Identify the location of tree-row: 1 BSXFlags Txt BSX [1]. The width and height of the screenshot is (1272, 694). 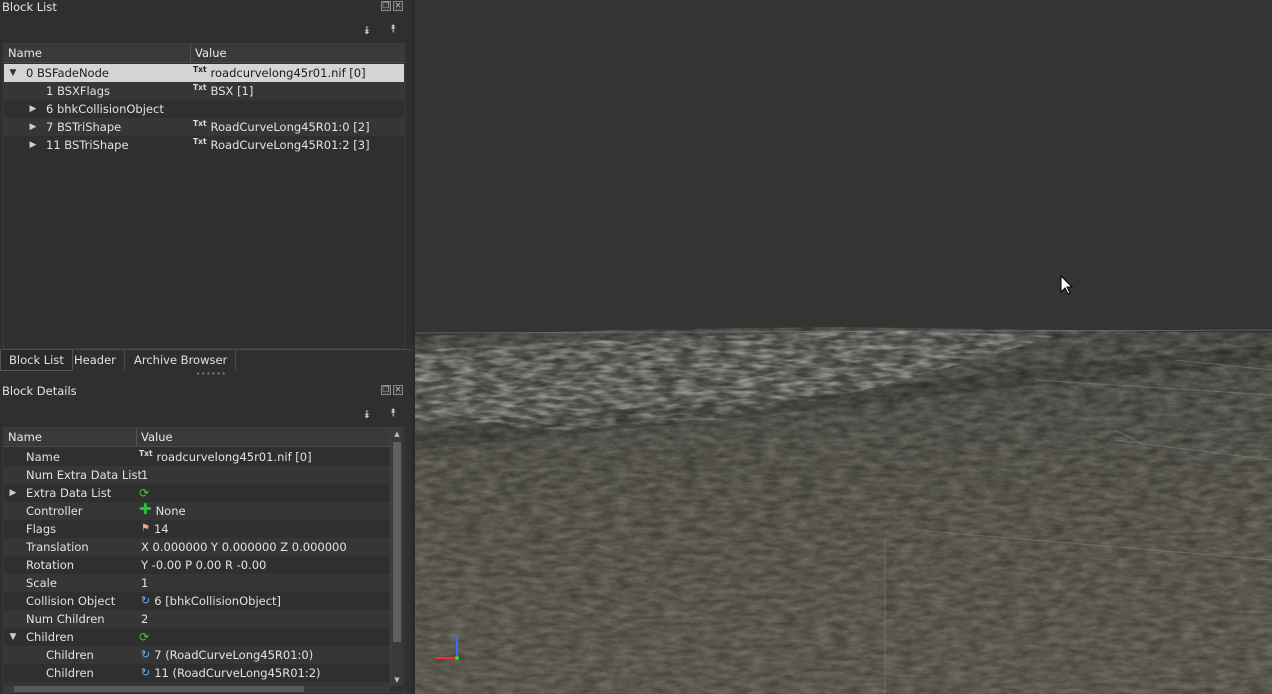
(204, 91).